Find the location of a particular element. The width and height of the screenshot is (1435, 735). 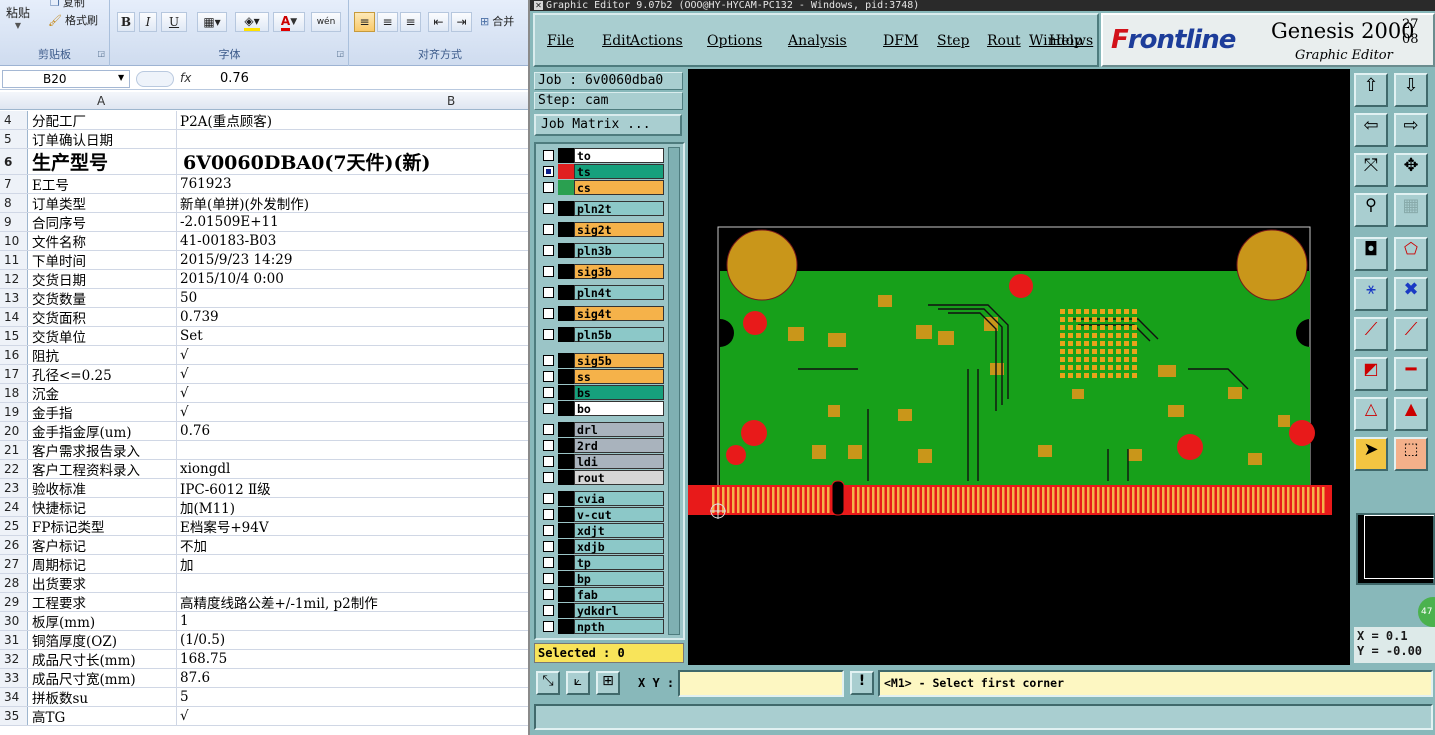

layer-name: ydkdrl is located at coordinates (619, 610).